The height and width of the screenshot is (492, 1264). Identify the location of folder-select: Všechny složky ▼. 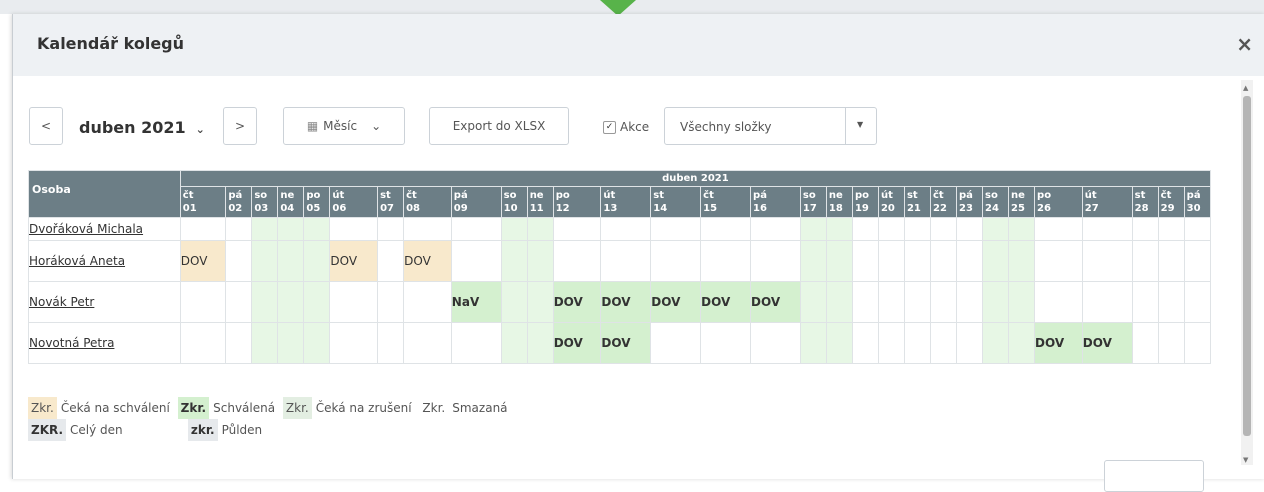
(770, 126).